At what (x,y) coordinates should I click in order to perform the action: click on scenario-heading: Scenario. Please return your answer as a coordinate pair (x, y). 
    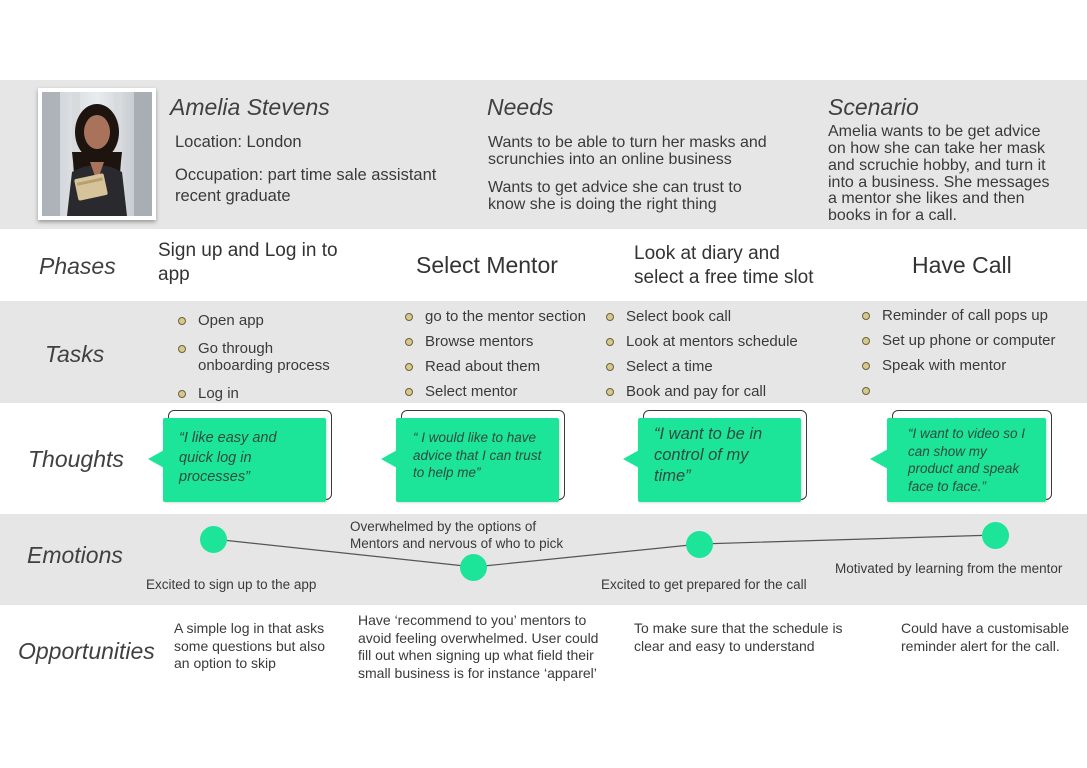
    Looking at the image, I should click on (873, 107).